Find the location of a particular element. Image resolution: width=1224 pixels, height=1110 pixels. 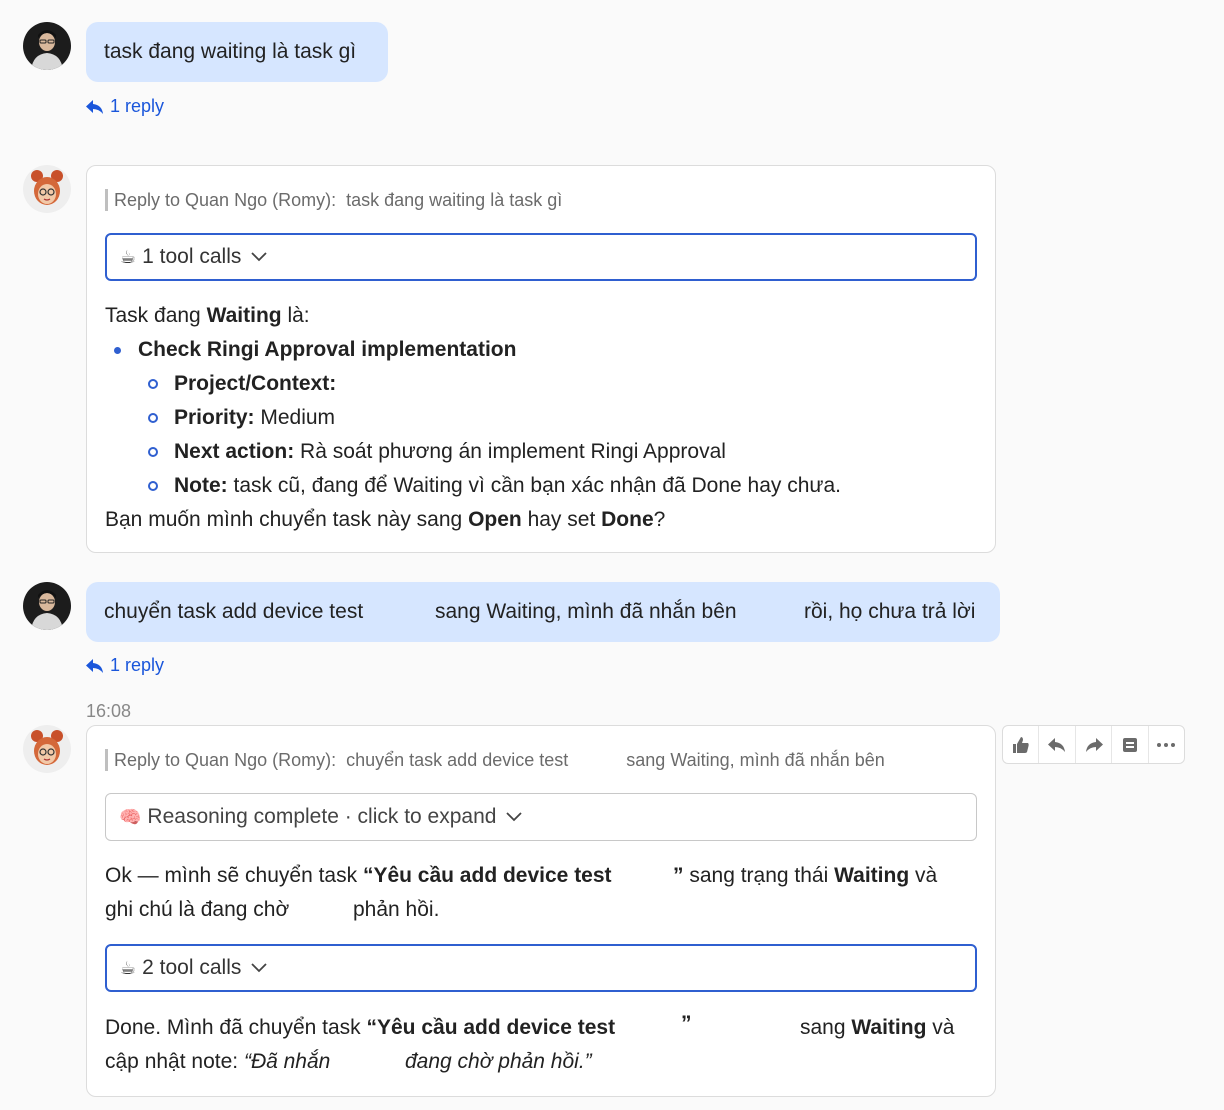

user-message-bubble: task đang waiting là task gì is located at coordinates (237, 52).